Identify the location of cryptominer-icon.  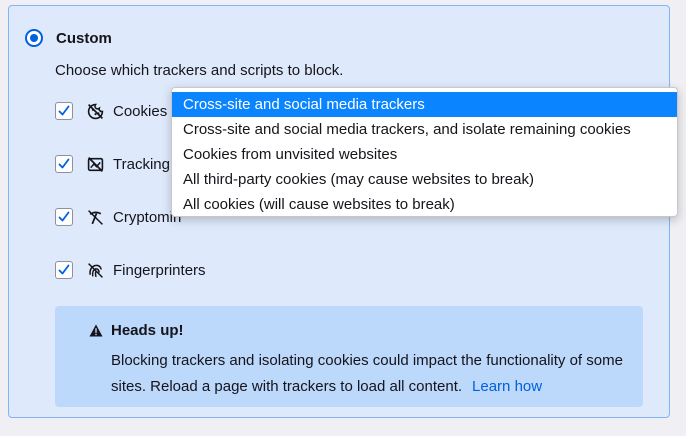
(95, 217).